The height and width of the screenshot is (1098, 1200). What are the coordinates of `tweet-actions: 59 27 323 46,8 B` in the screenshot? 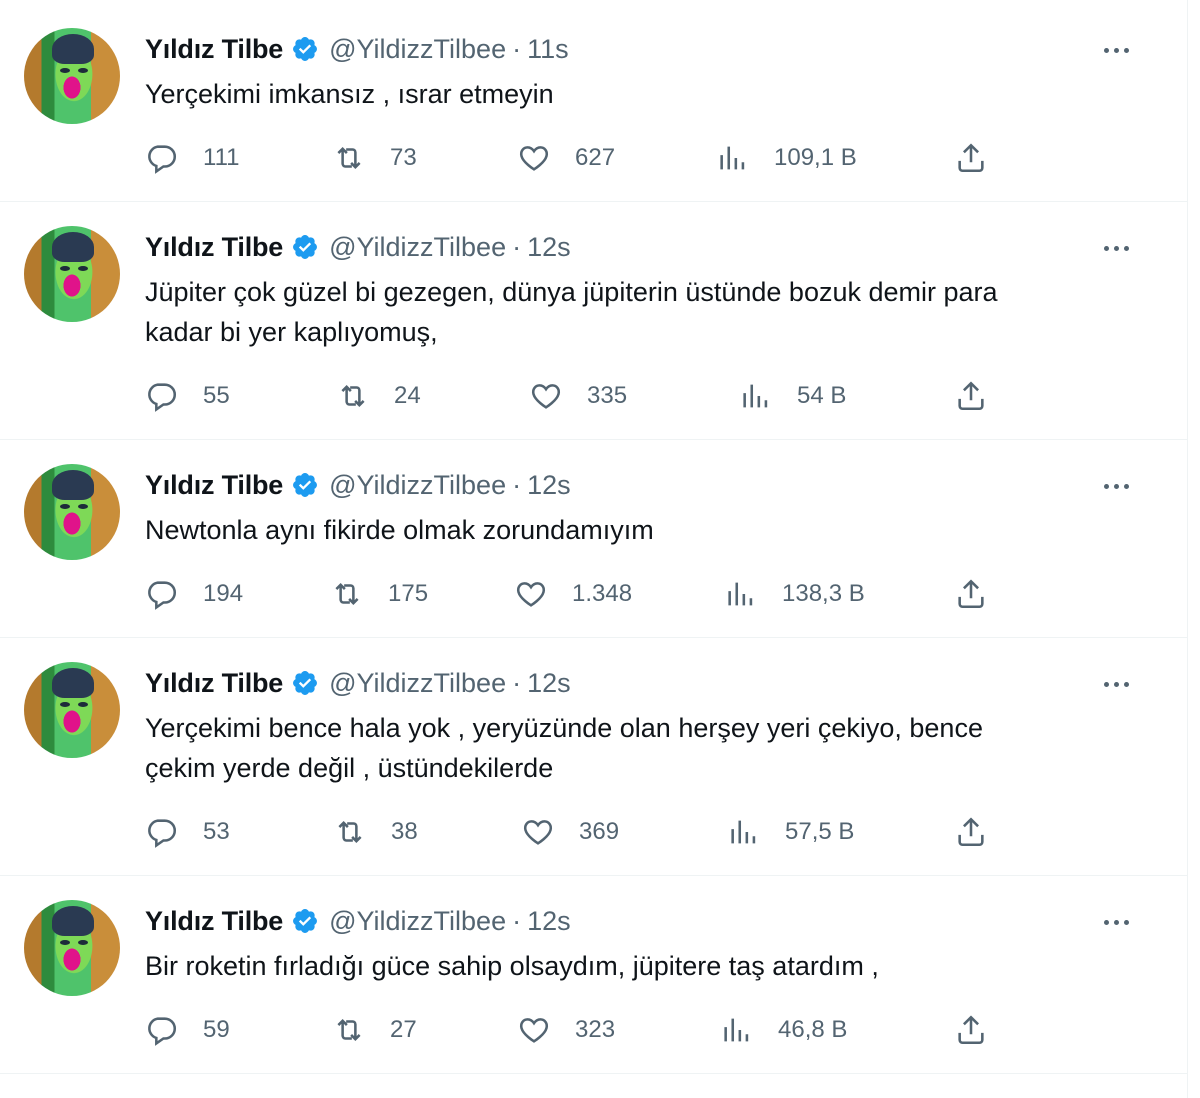 It's located at (594, 1030).